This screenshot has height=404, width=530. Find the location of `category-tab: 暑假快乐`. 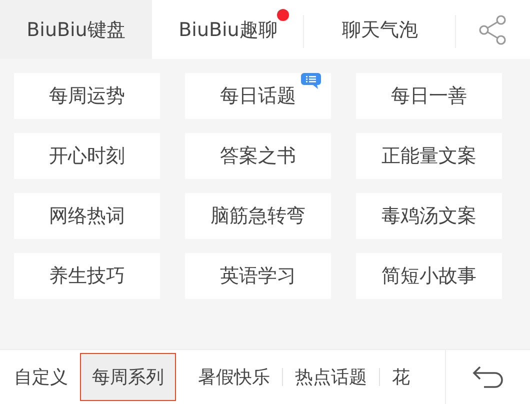

category-tab: 暑假快乐 is located at coordinates (234, 377).